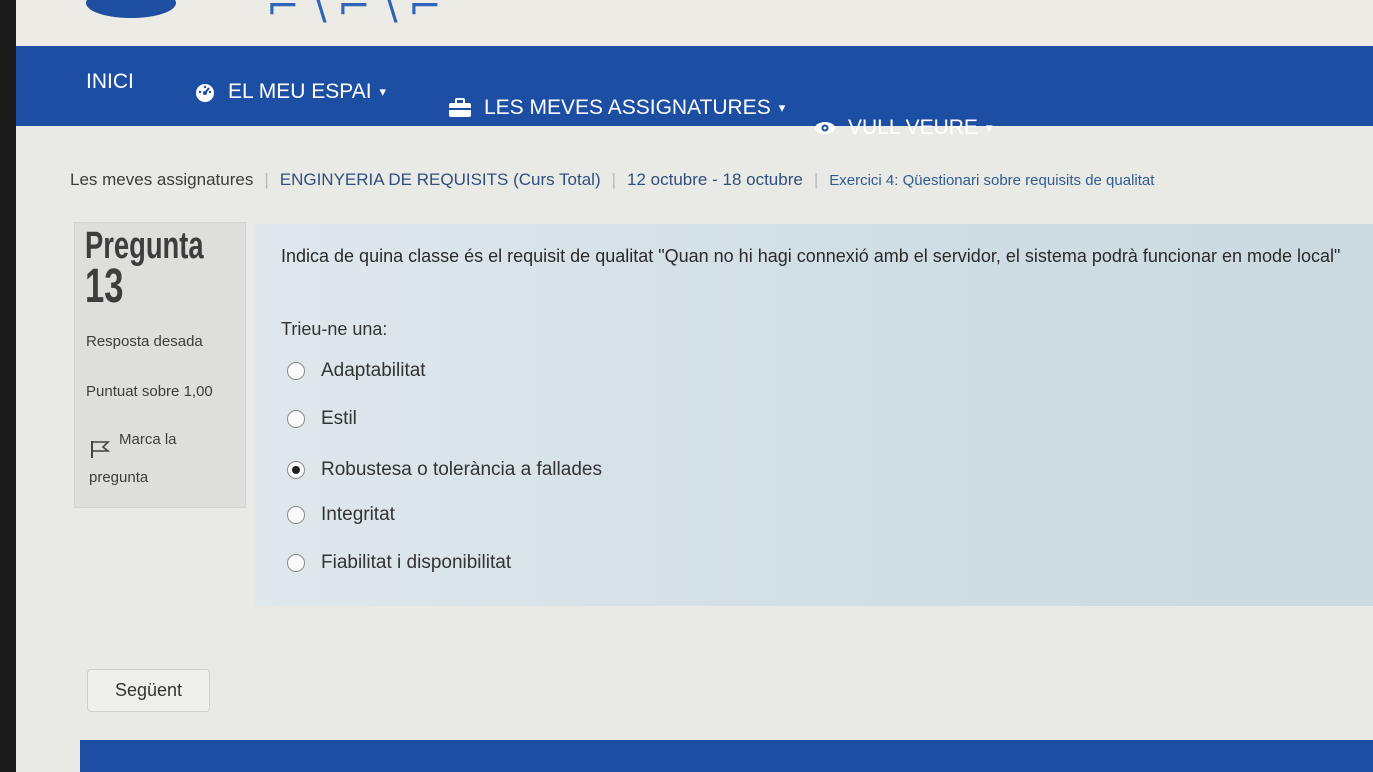 The image size is (1373, 772). What do you see at coordinates (205, 92) in the screenshot?
I see `dashboard-icon` at bounding box center [205, 92].